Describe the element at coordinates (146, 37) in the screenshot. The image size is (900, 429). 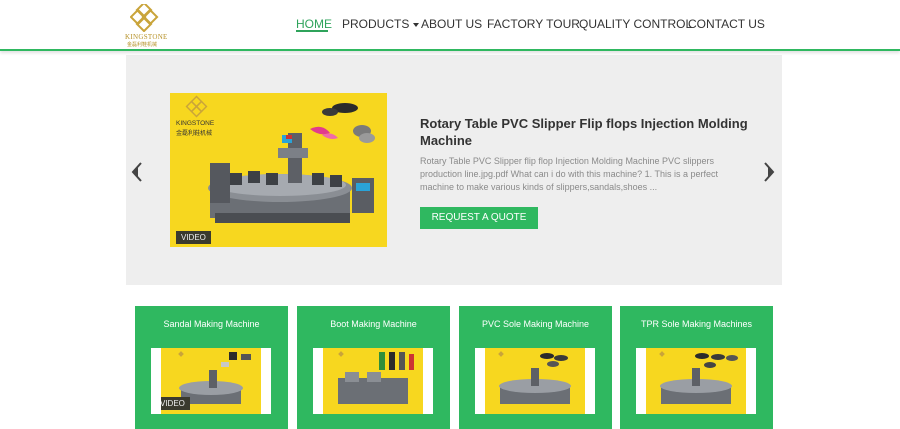
I see `logo-text: KINGSTONE` at that location.